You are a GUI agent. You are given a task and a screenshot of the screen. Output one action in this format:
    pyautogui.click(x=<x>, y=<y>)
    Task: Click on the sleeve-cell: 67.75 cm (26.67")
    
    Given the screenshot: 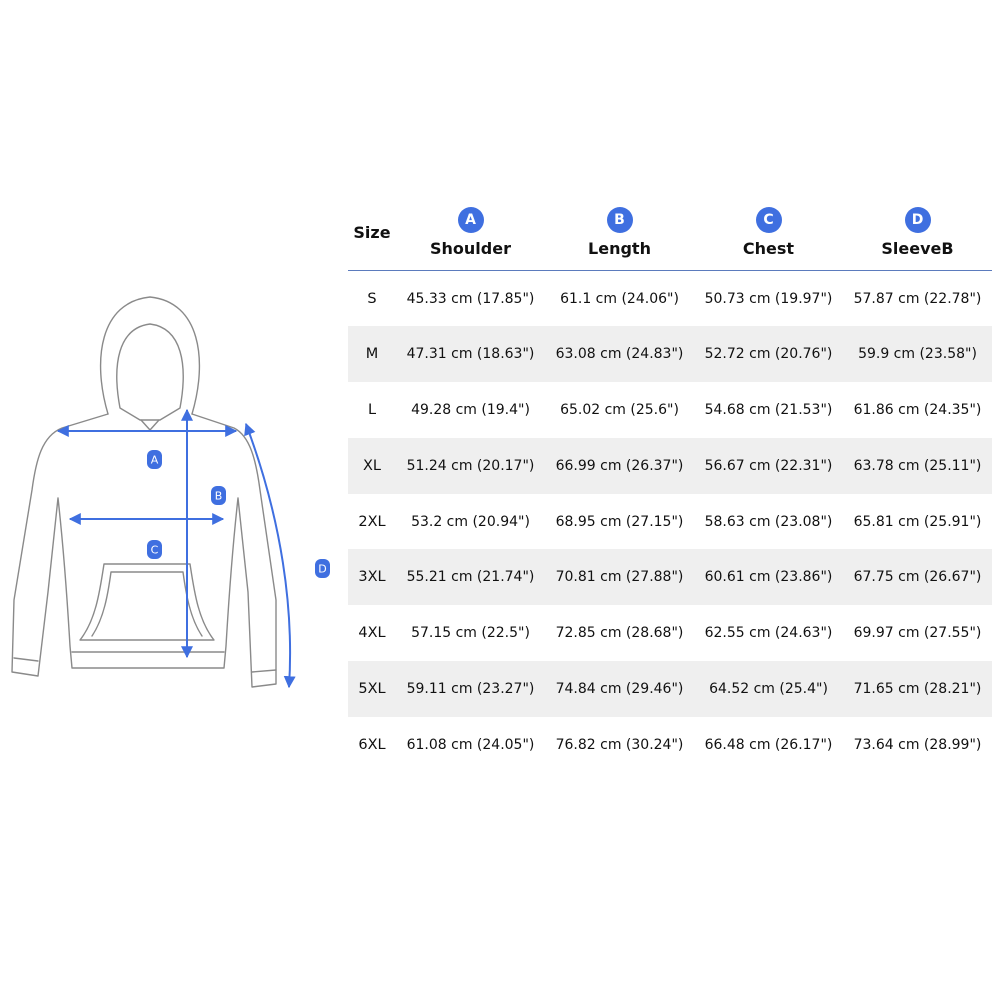 What is the action you would take?
    pyautogui.click(x=917, y=577)
    